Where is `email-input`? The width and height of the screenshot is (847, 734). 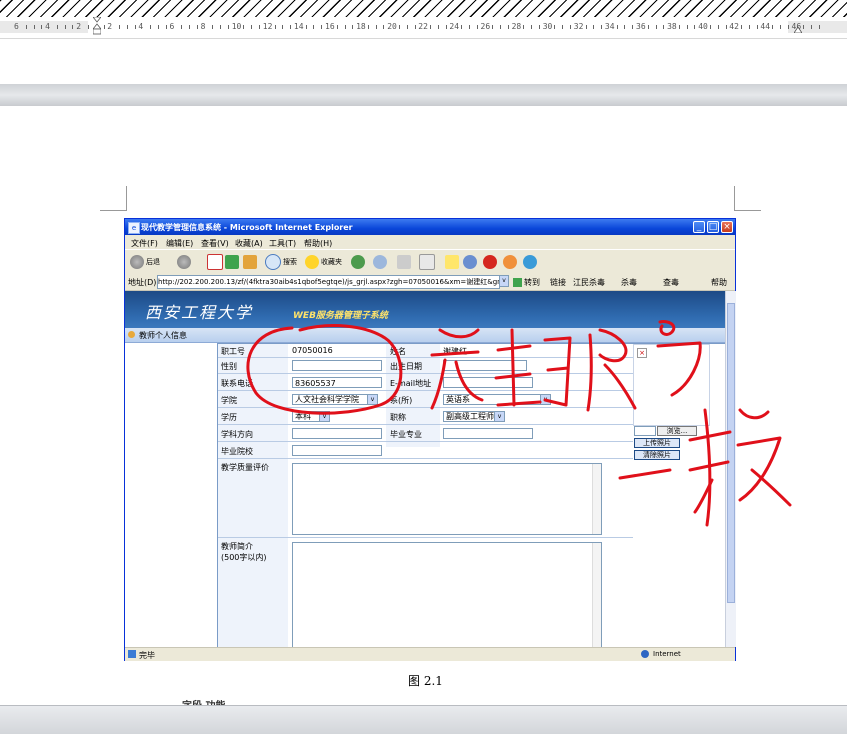
email-input is located at coordinates (488, 382).